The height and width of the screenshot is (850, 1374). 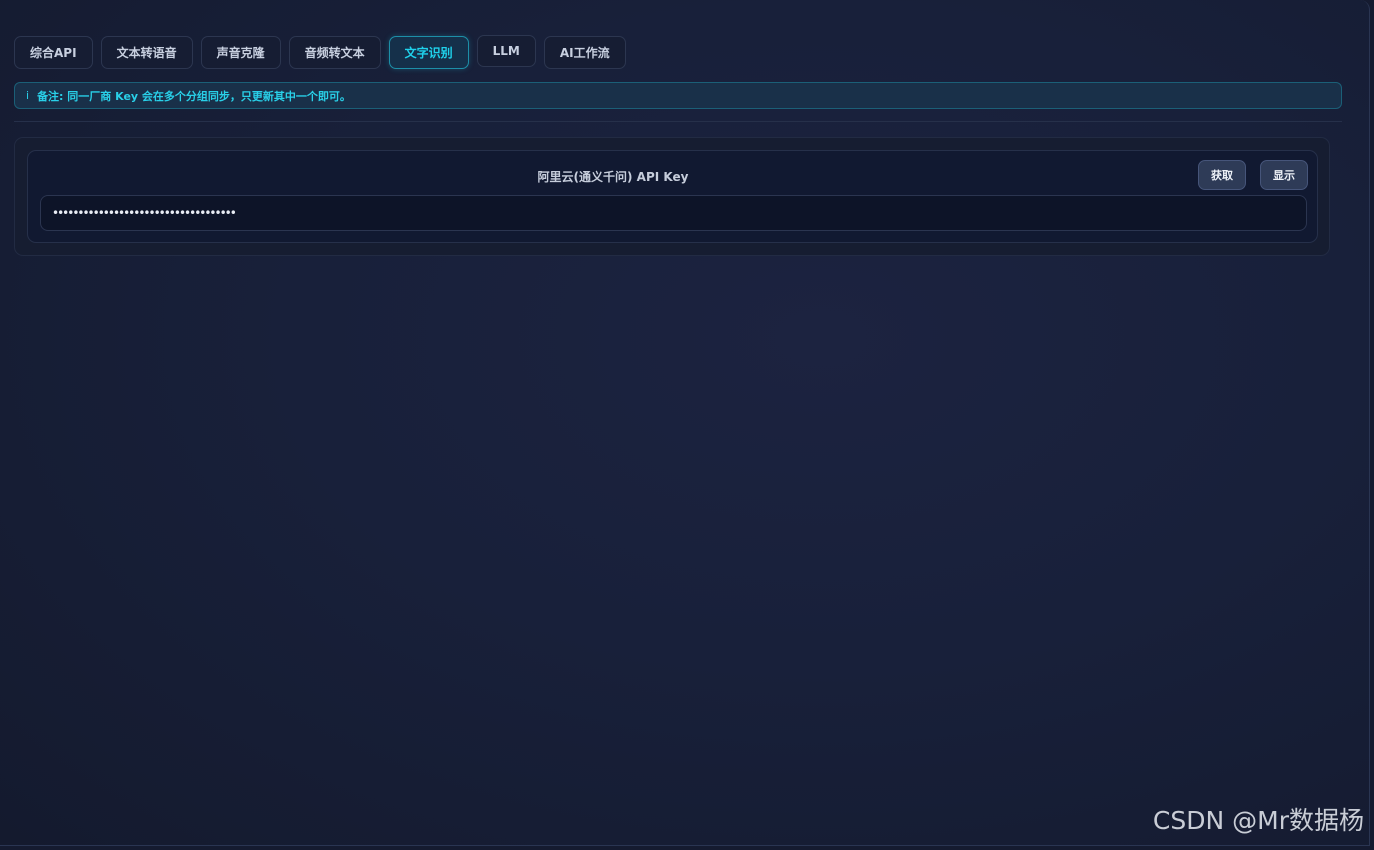 I want to click on fetch-key-button: 获取, so click(x=1222, y=175).